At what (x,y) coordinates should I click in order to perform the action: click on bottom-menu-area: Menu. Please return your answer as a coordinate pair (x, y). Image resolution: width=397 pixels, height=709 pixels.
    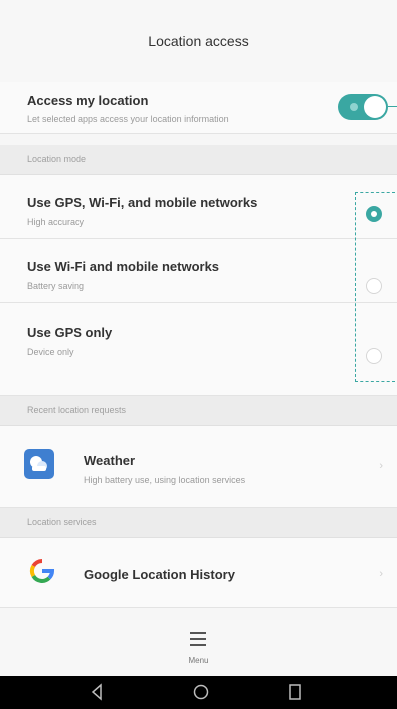
    Looking at the image, I should click on (198, 648).